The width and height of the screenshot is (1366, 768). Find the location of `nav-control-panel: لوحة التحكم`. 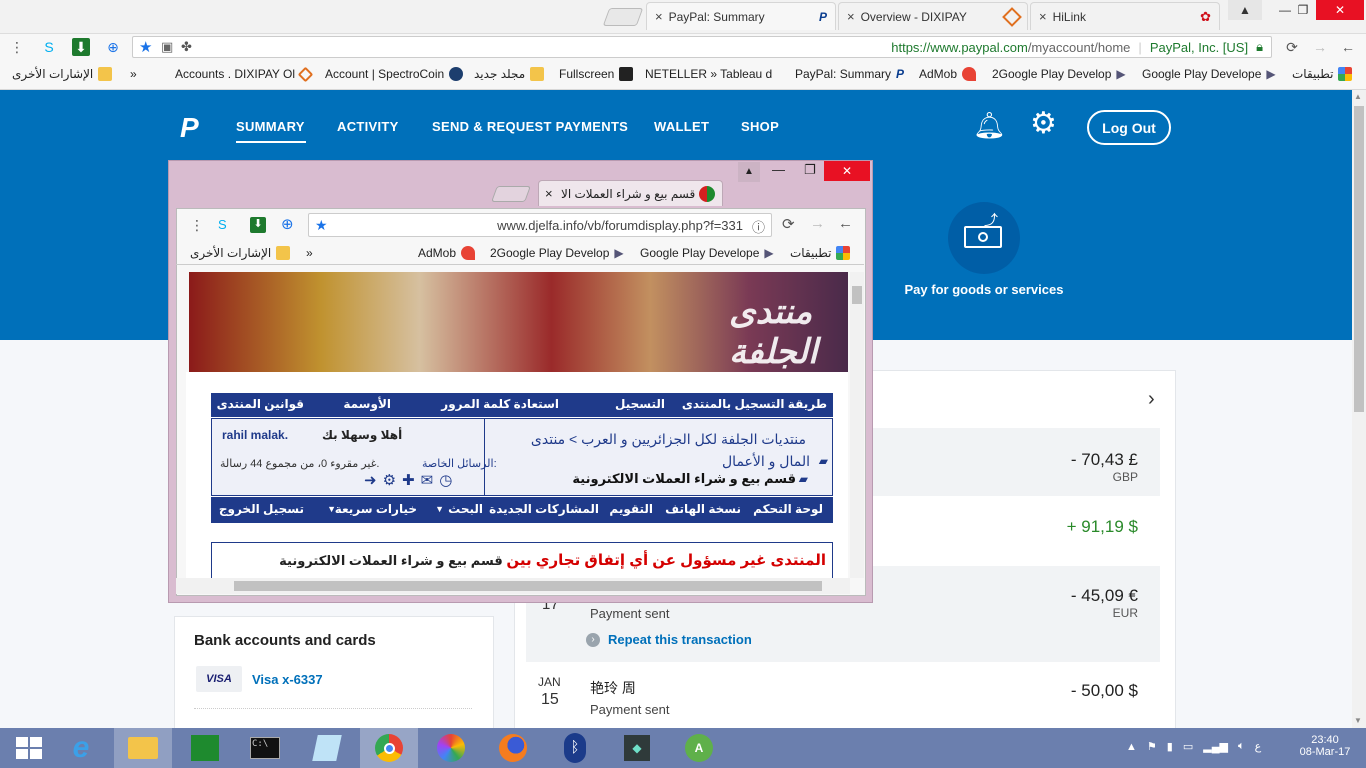

nav-control-panel: لوحة التحكم is located at coordinates (788, 509).